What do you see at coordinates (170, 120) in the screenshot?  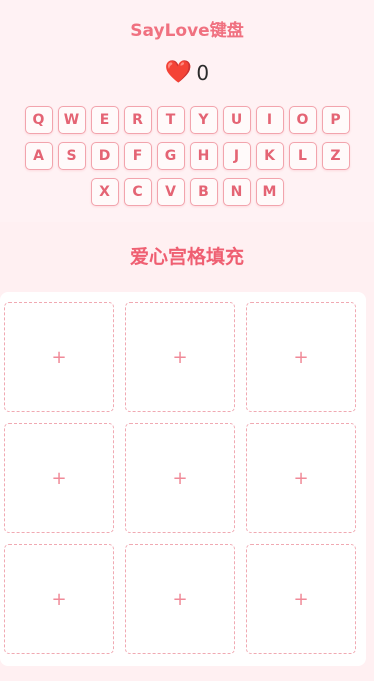 I see `key-t: T` at bounding box center [170, 120].